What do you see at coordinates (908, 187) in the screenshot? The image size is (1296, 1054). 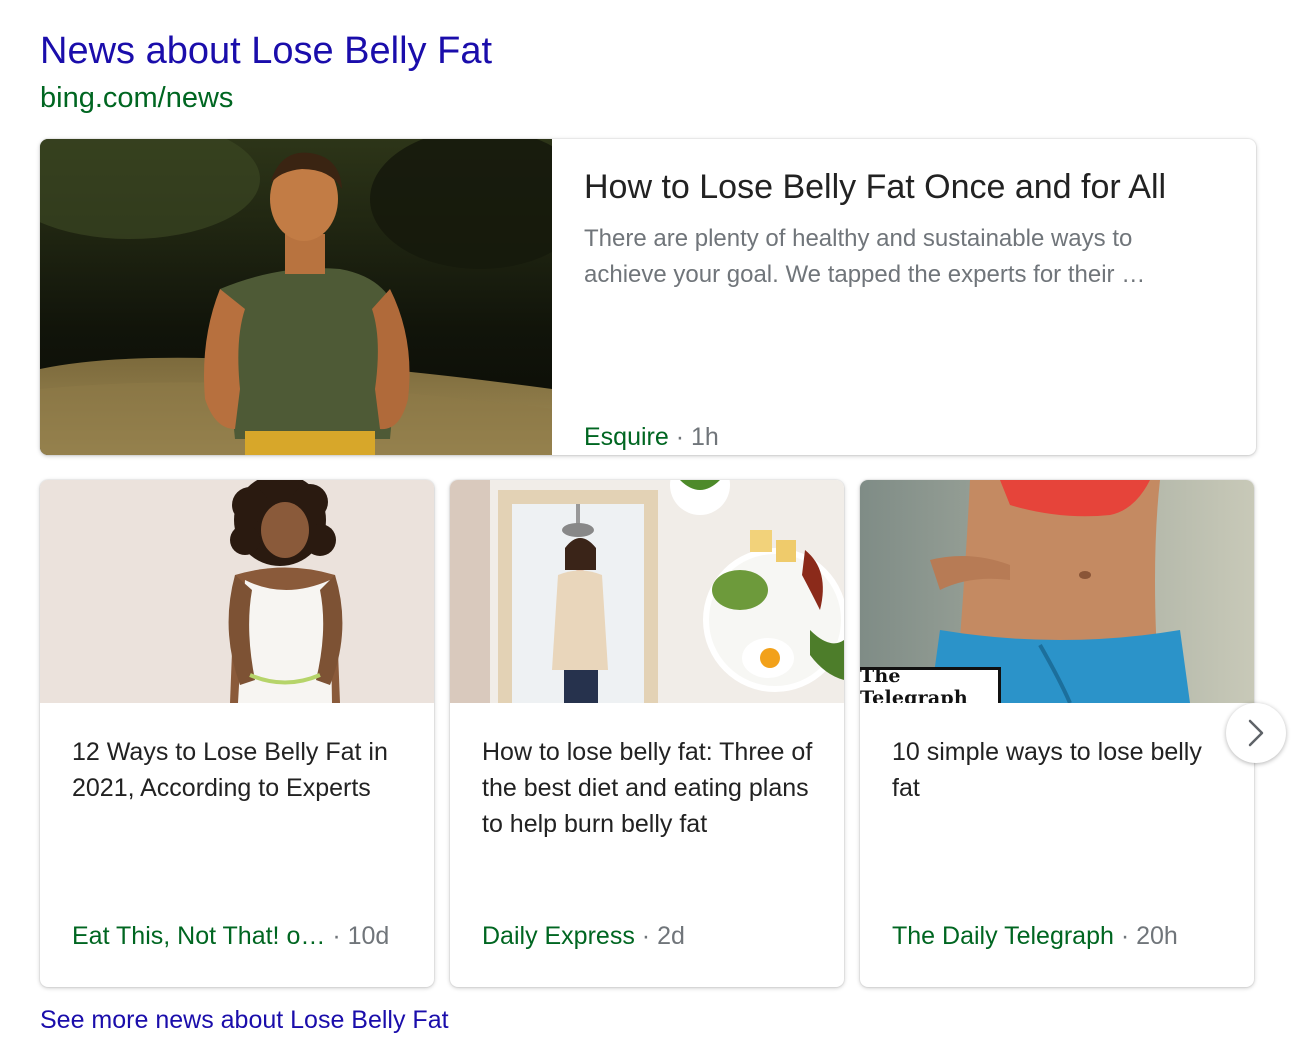 I see `featured-title: How to Lose Belly Fat Once and for All` at bounding box center [908, 187].